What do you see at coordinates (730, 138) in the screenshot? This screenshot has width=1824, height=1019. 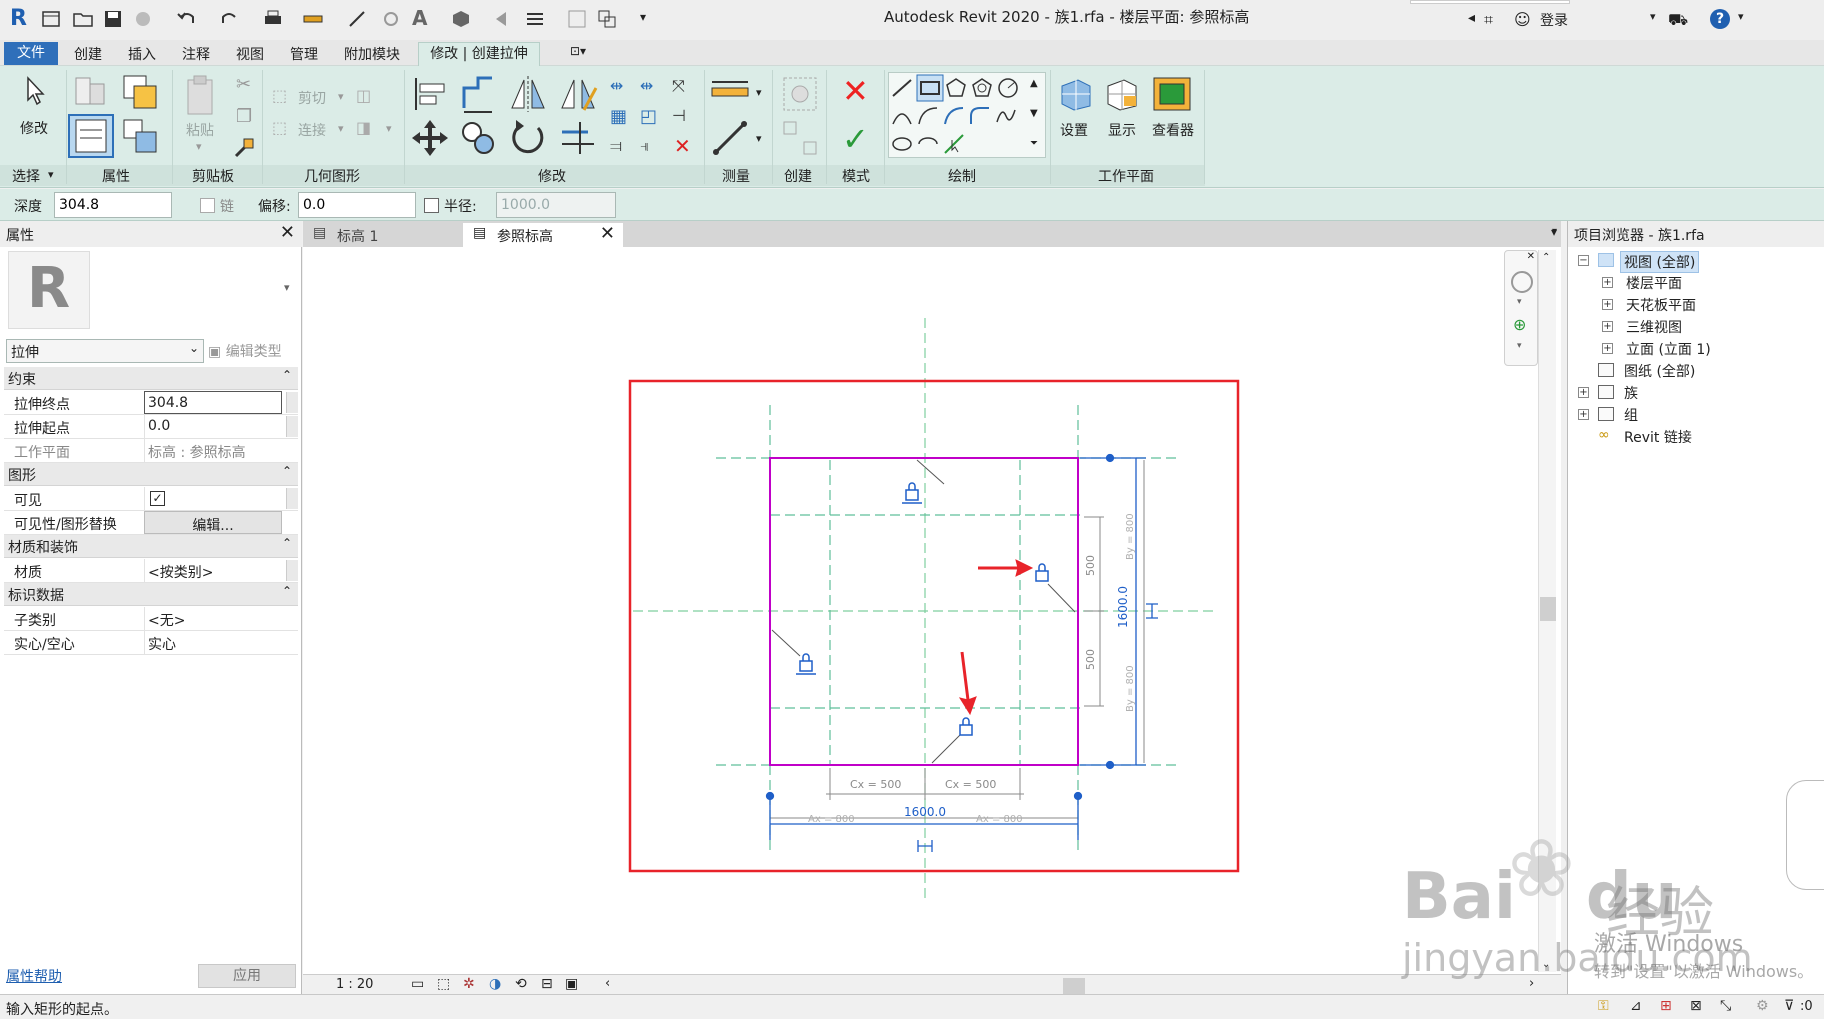 I see `aligned-dimension-icon` at bounding box center [730, 138].